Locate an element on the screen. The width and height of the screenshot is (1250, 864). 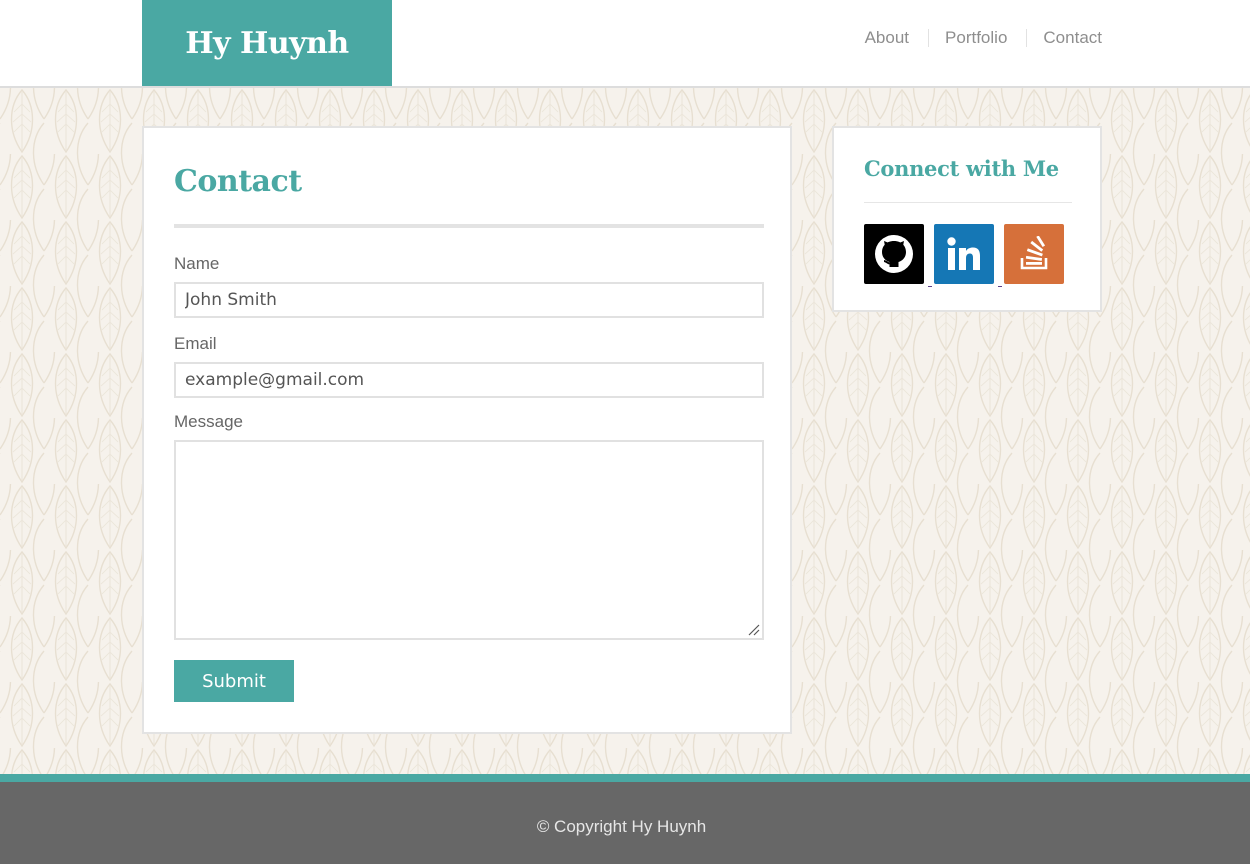
site-header: Hy Huynh About Portfolio Contact is located at coordinates (625, 44).